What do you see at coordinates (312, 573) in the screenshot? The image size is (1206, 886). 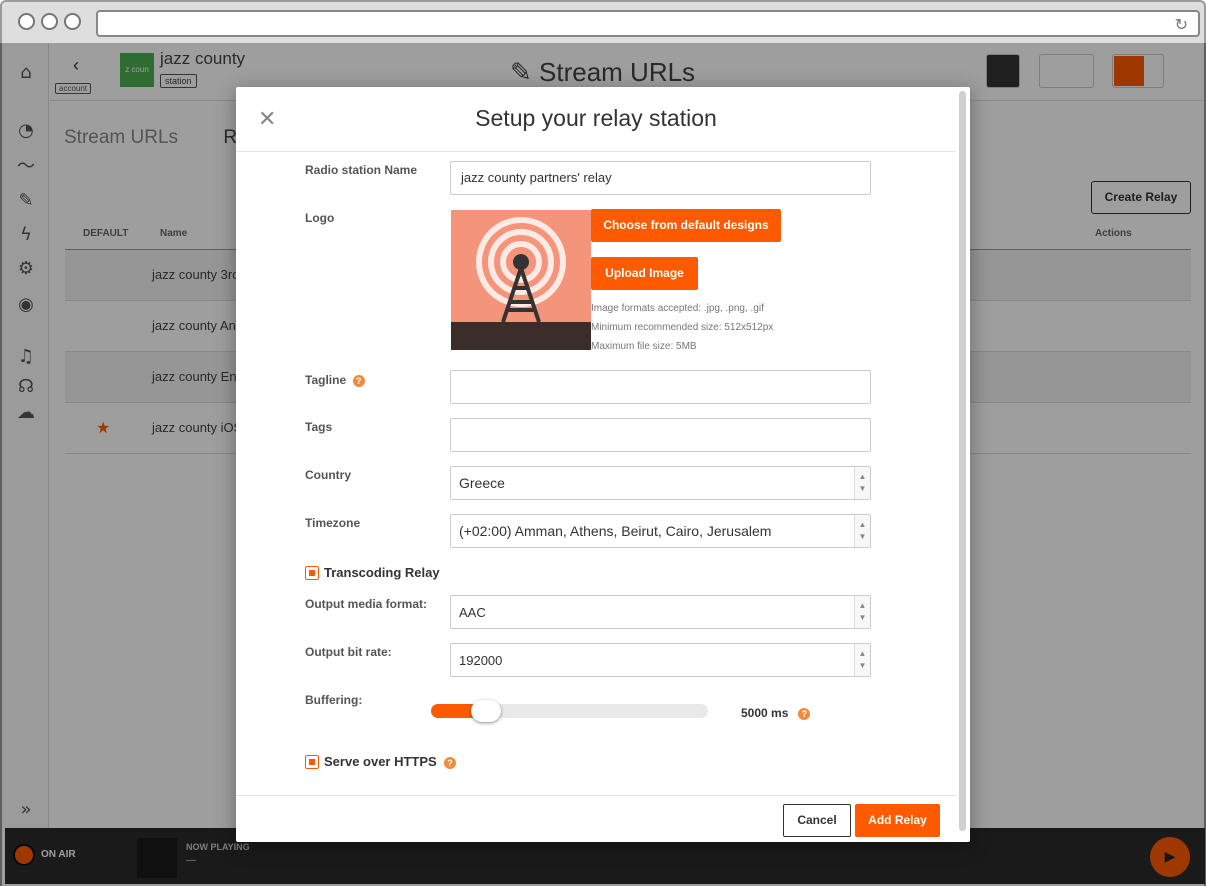 I see `transcoding-checkbox` at bounding box center [312, 573].